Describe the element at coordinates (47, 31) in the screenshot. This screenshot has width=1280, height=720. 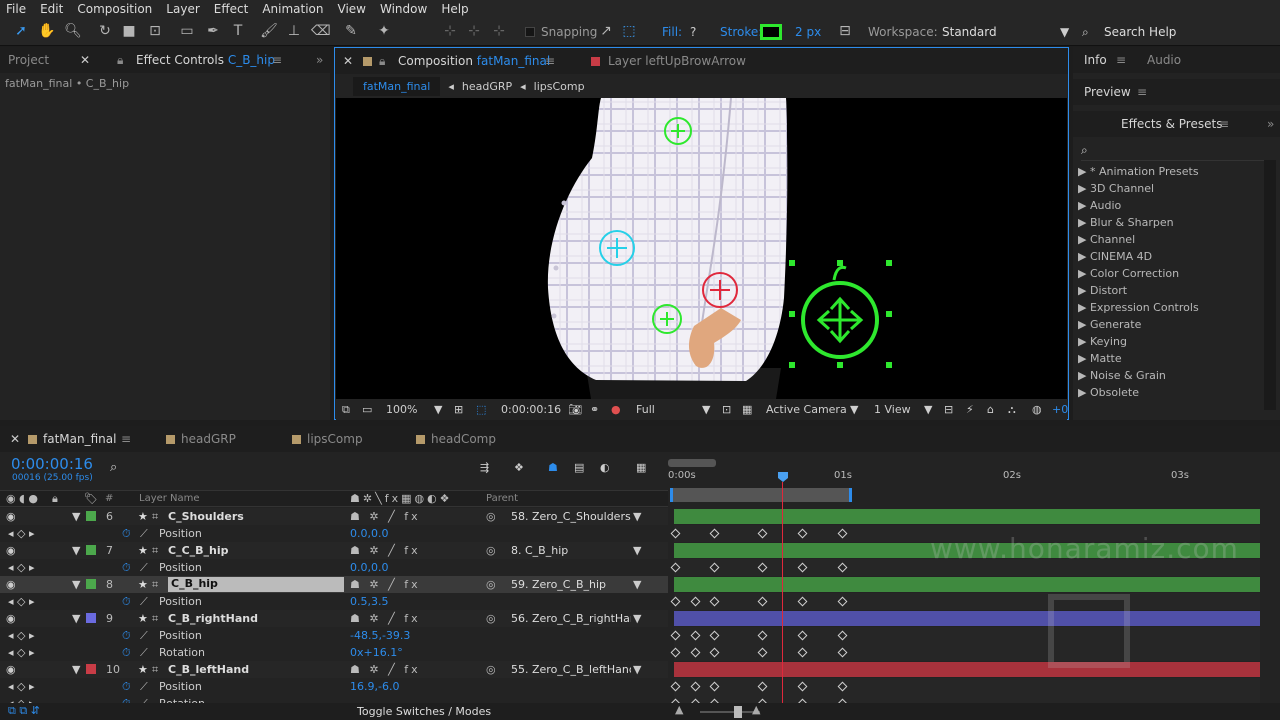
I see `hand-tool-icon: ✋` at that location.